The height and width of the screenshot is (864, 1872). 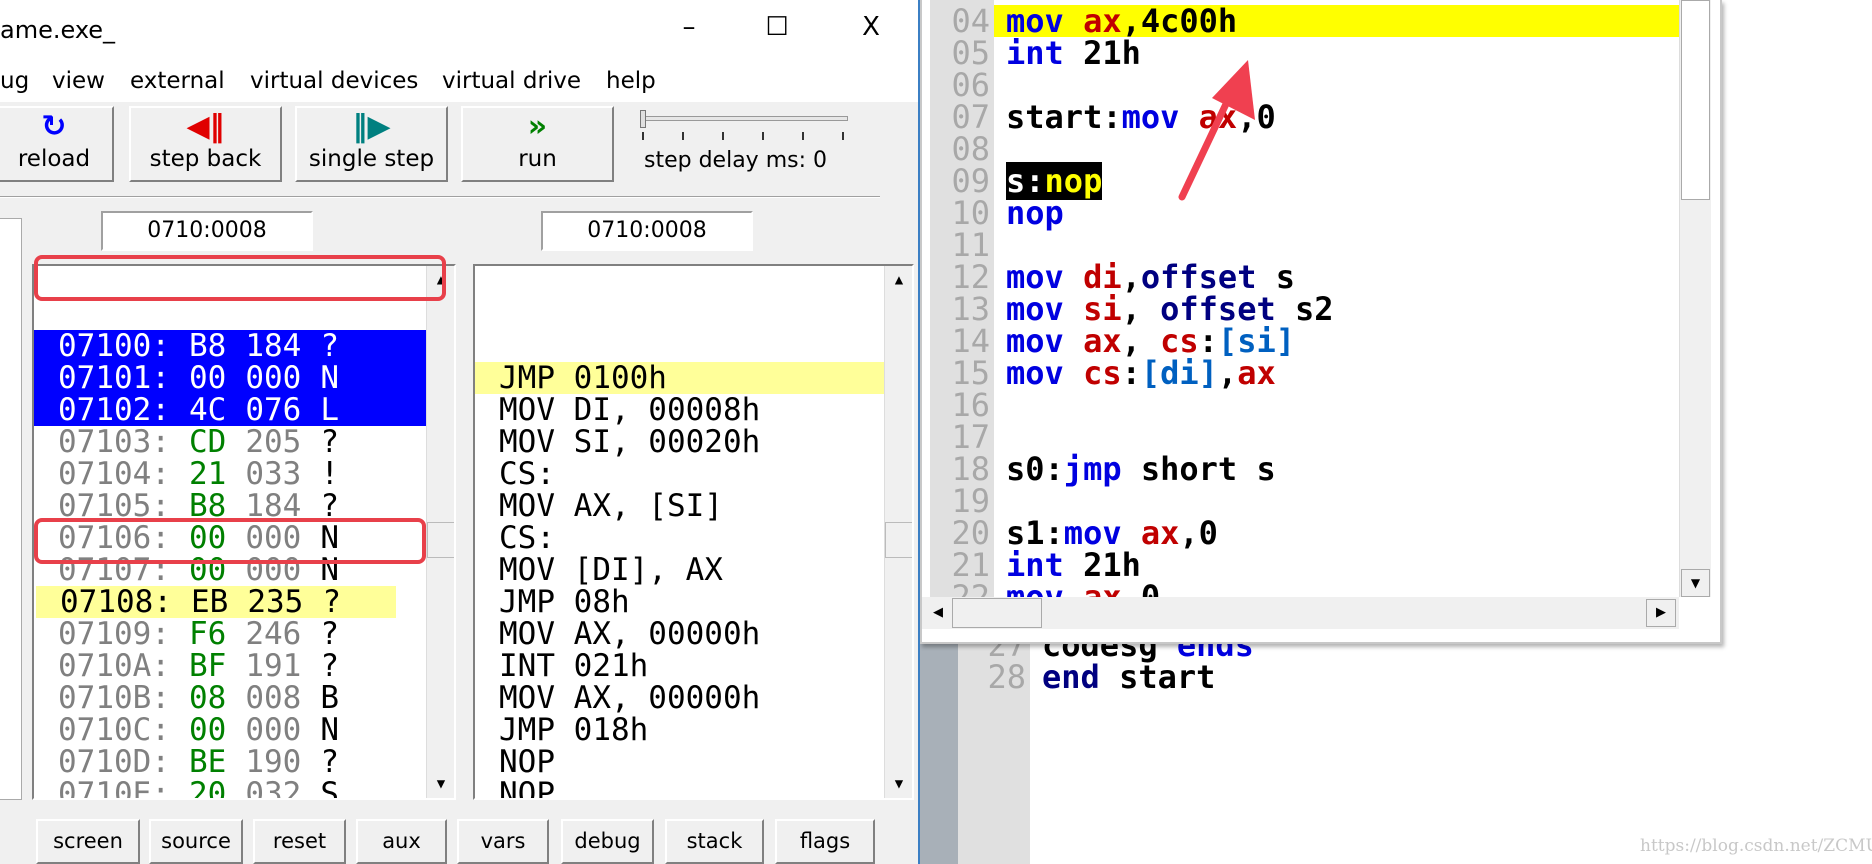 I want to click on menu-item-virtual-devices: virtual devices, so click(x=334, y=81).